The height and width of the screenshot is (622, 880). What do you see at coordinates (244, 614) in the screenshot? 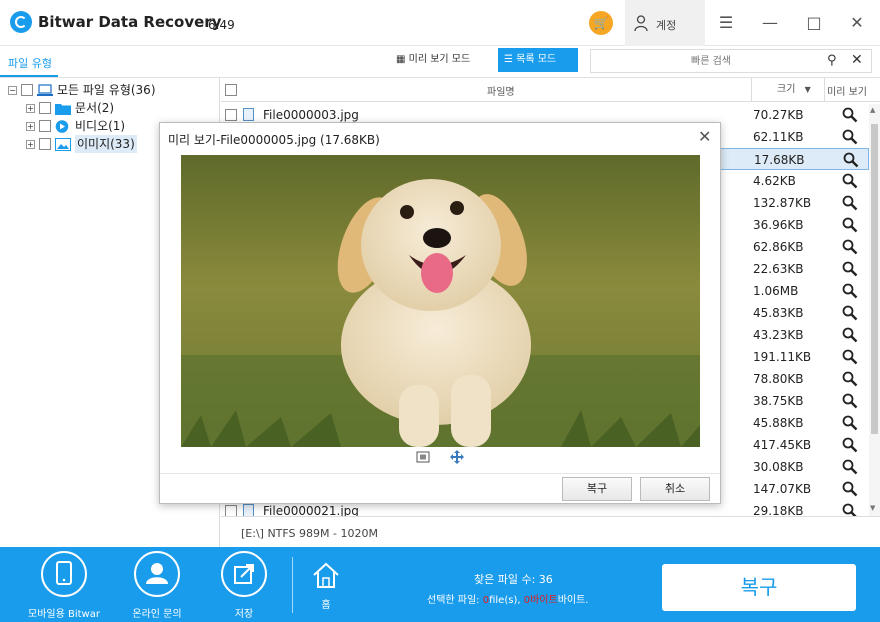
I see `save-label: 저장` at bounding box center [244, 614].